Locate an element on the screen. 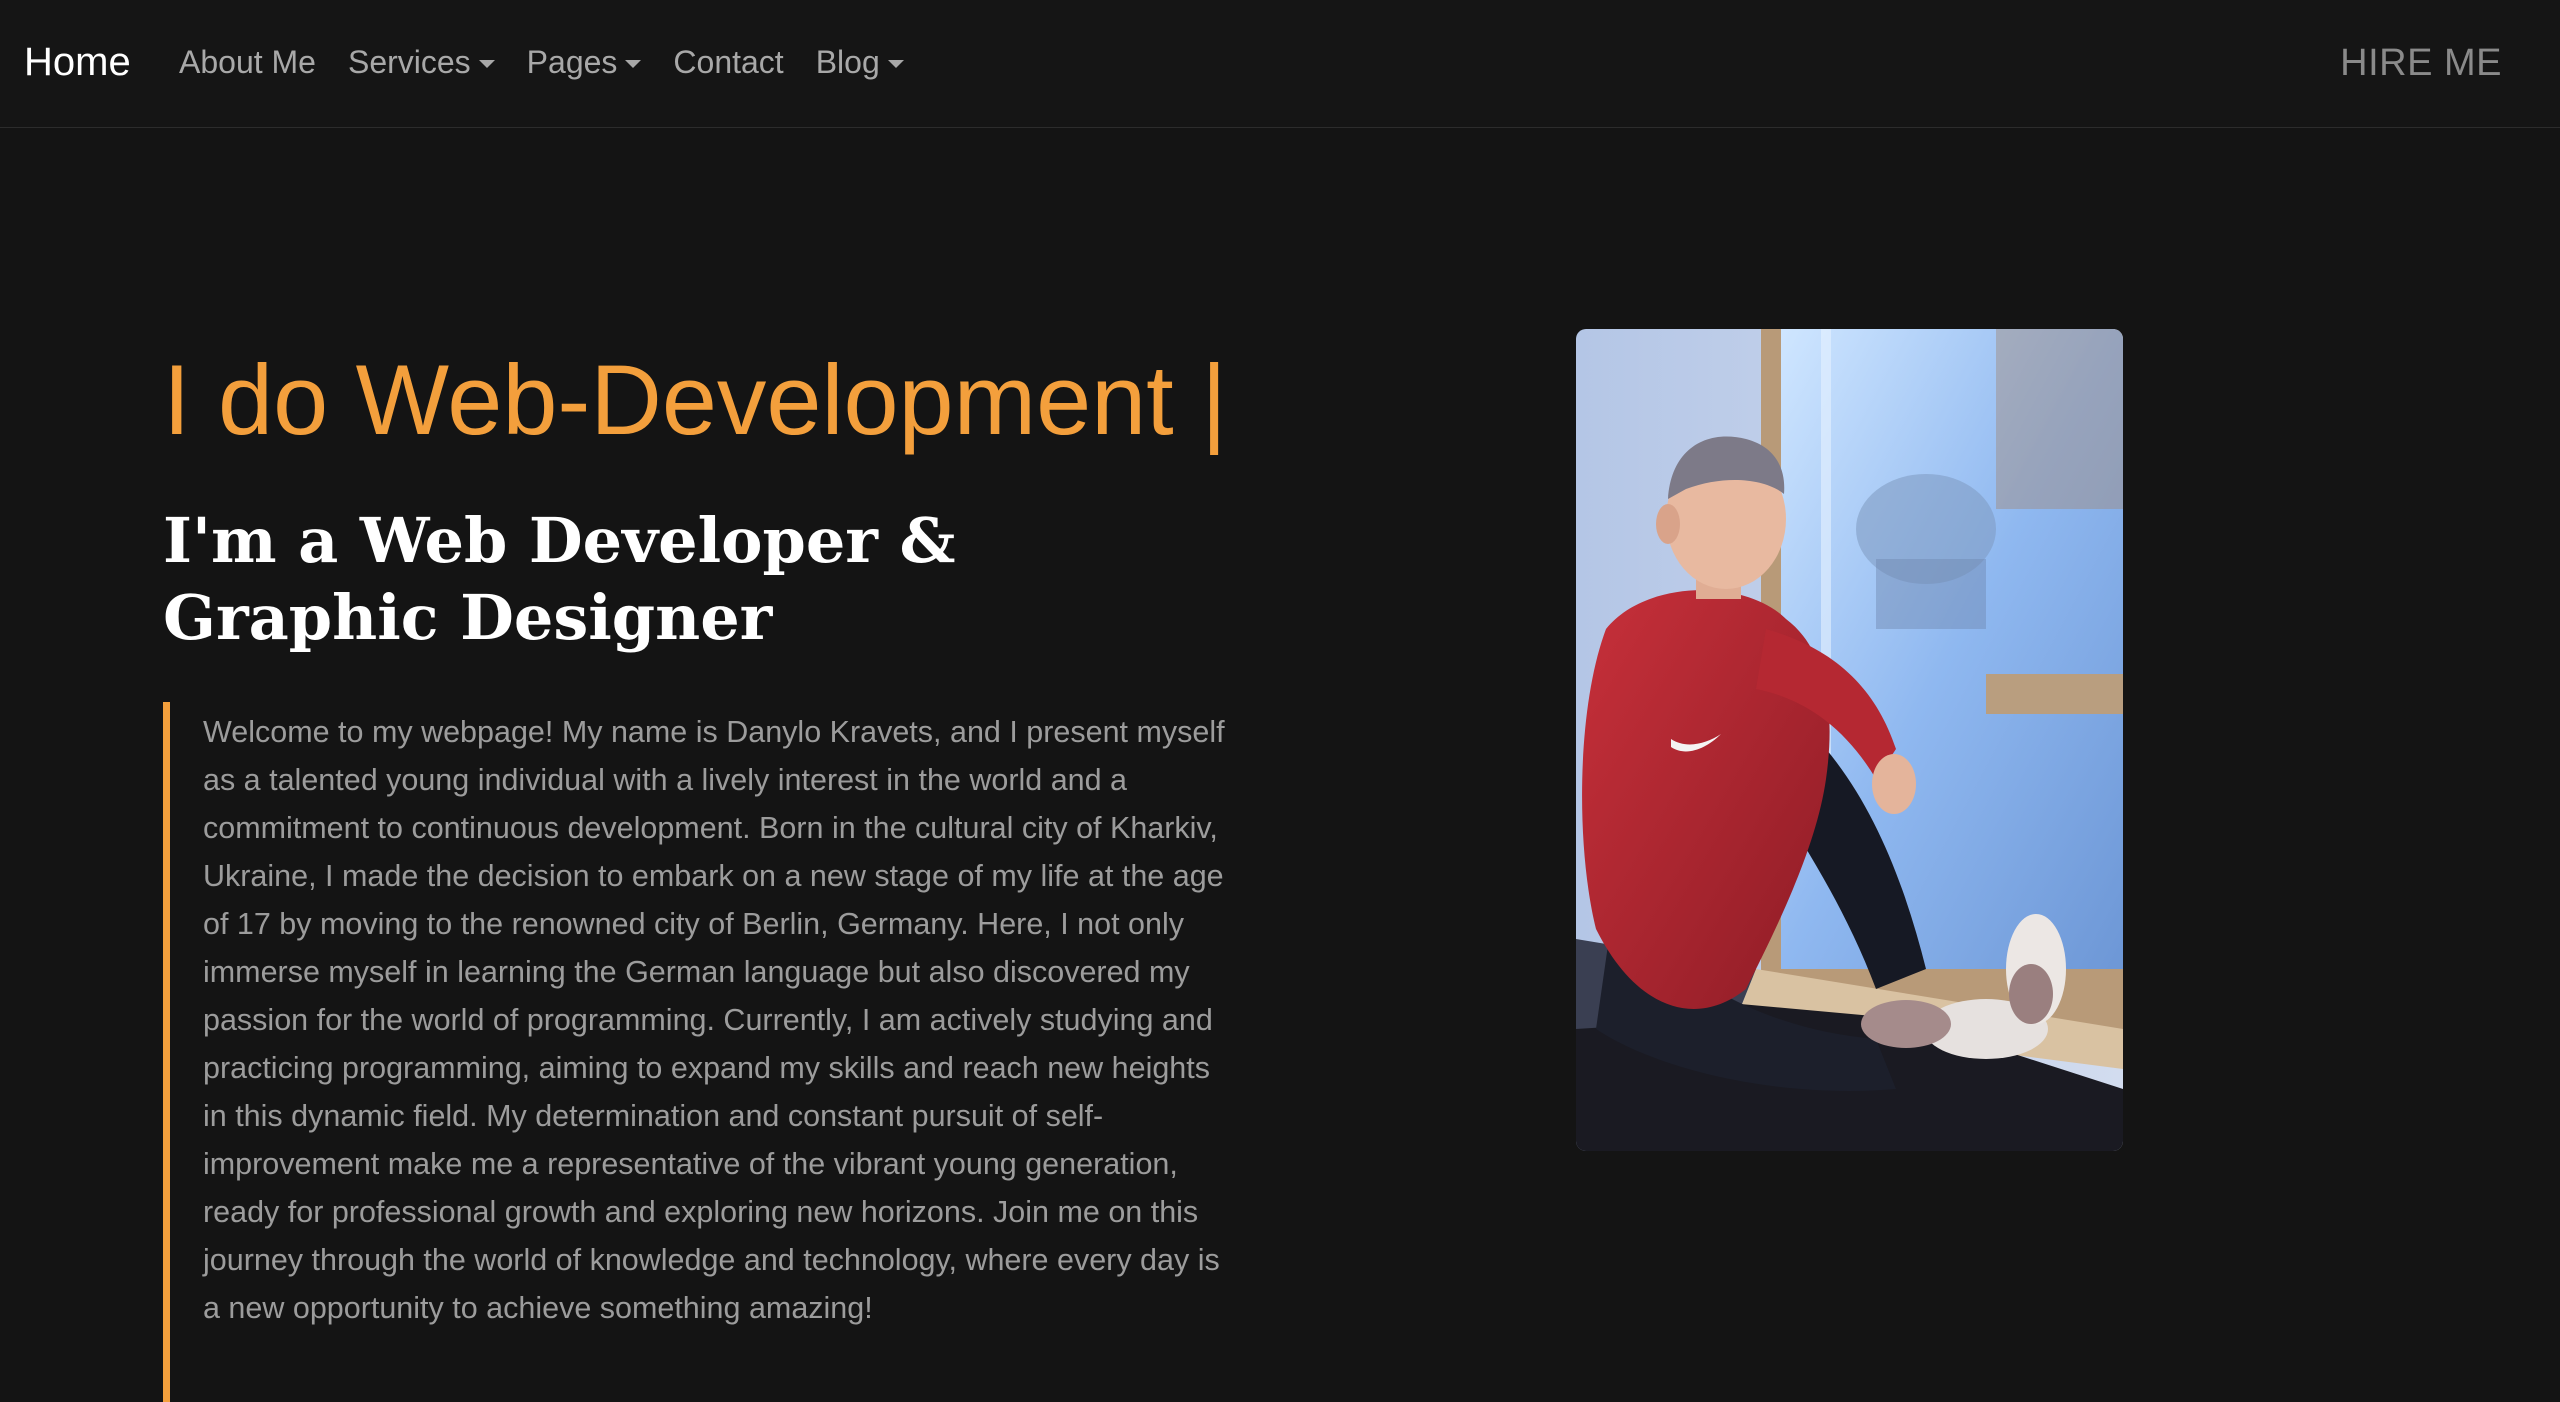 The height and width of the screenshot is (1402, 2560). profile-photo is located at coordinates (1849, 740).